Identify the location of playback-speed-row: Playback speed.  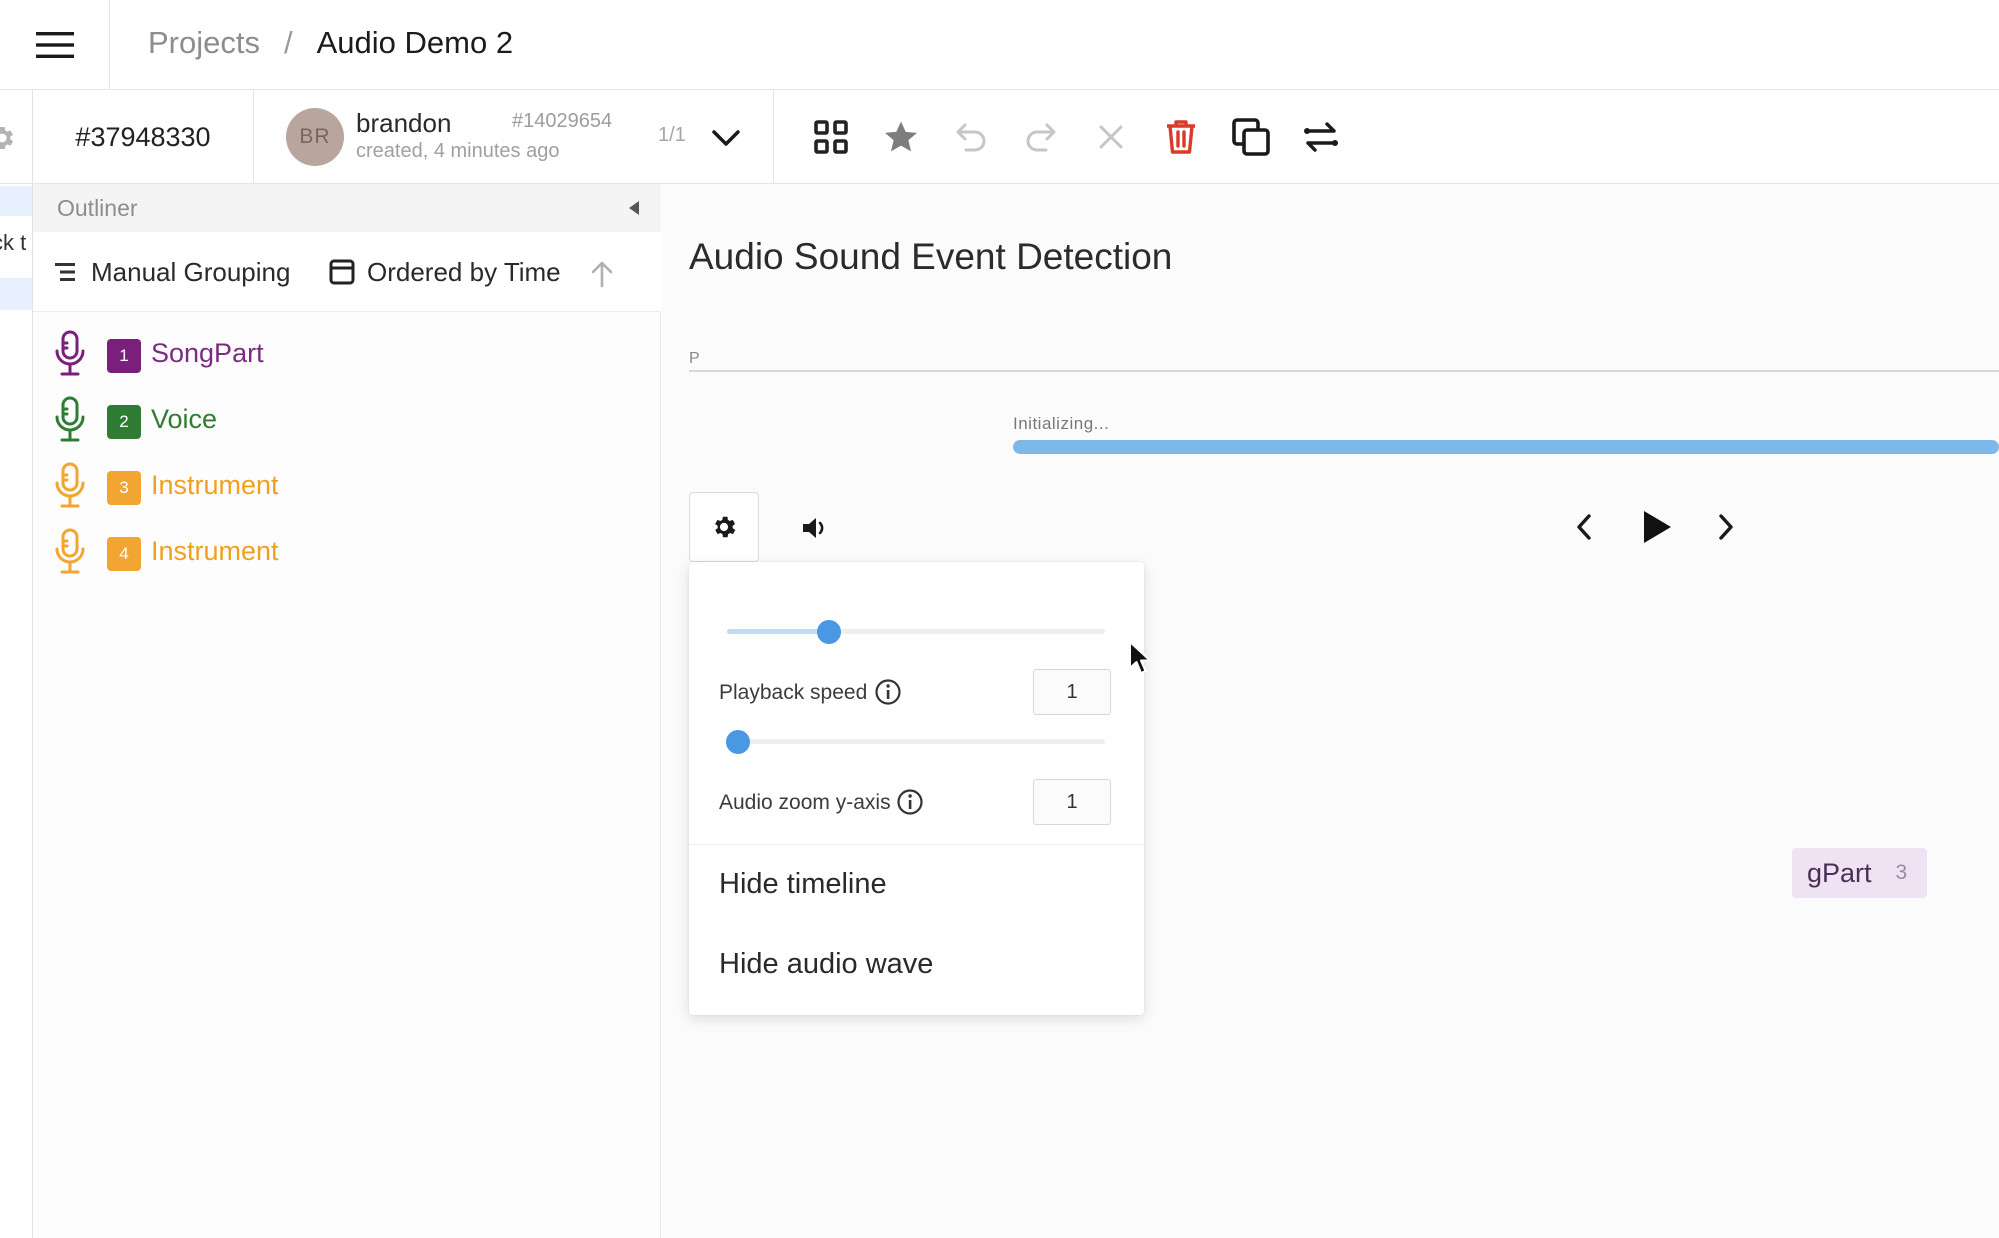
(917, 693).